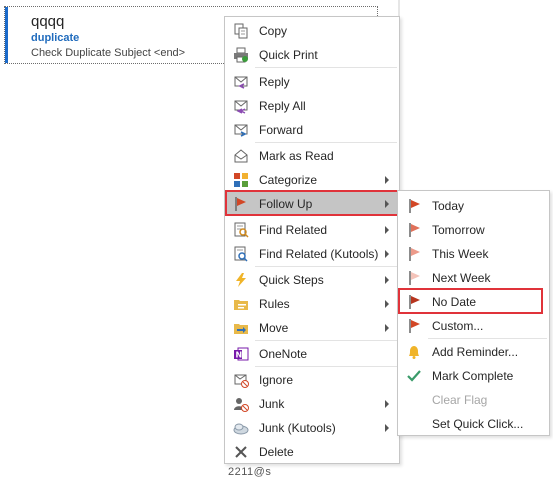  What do you see at coordinates (274, 82) in the screenshot?
I see `menu-item-label: Reply` at bounding box center [274, 82].